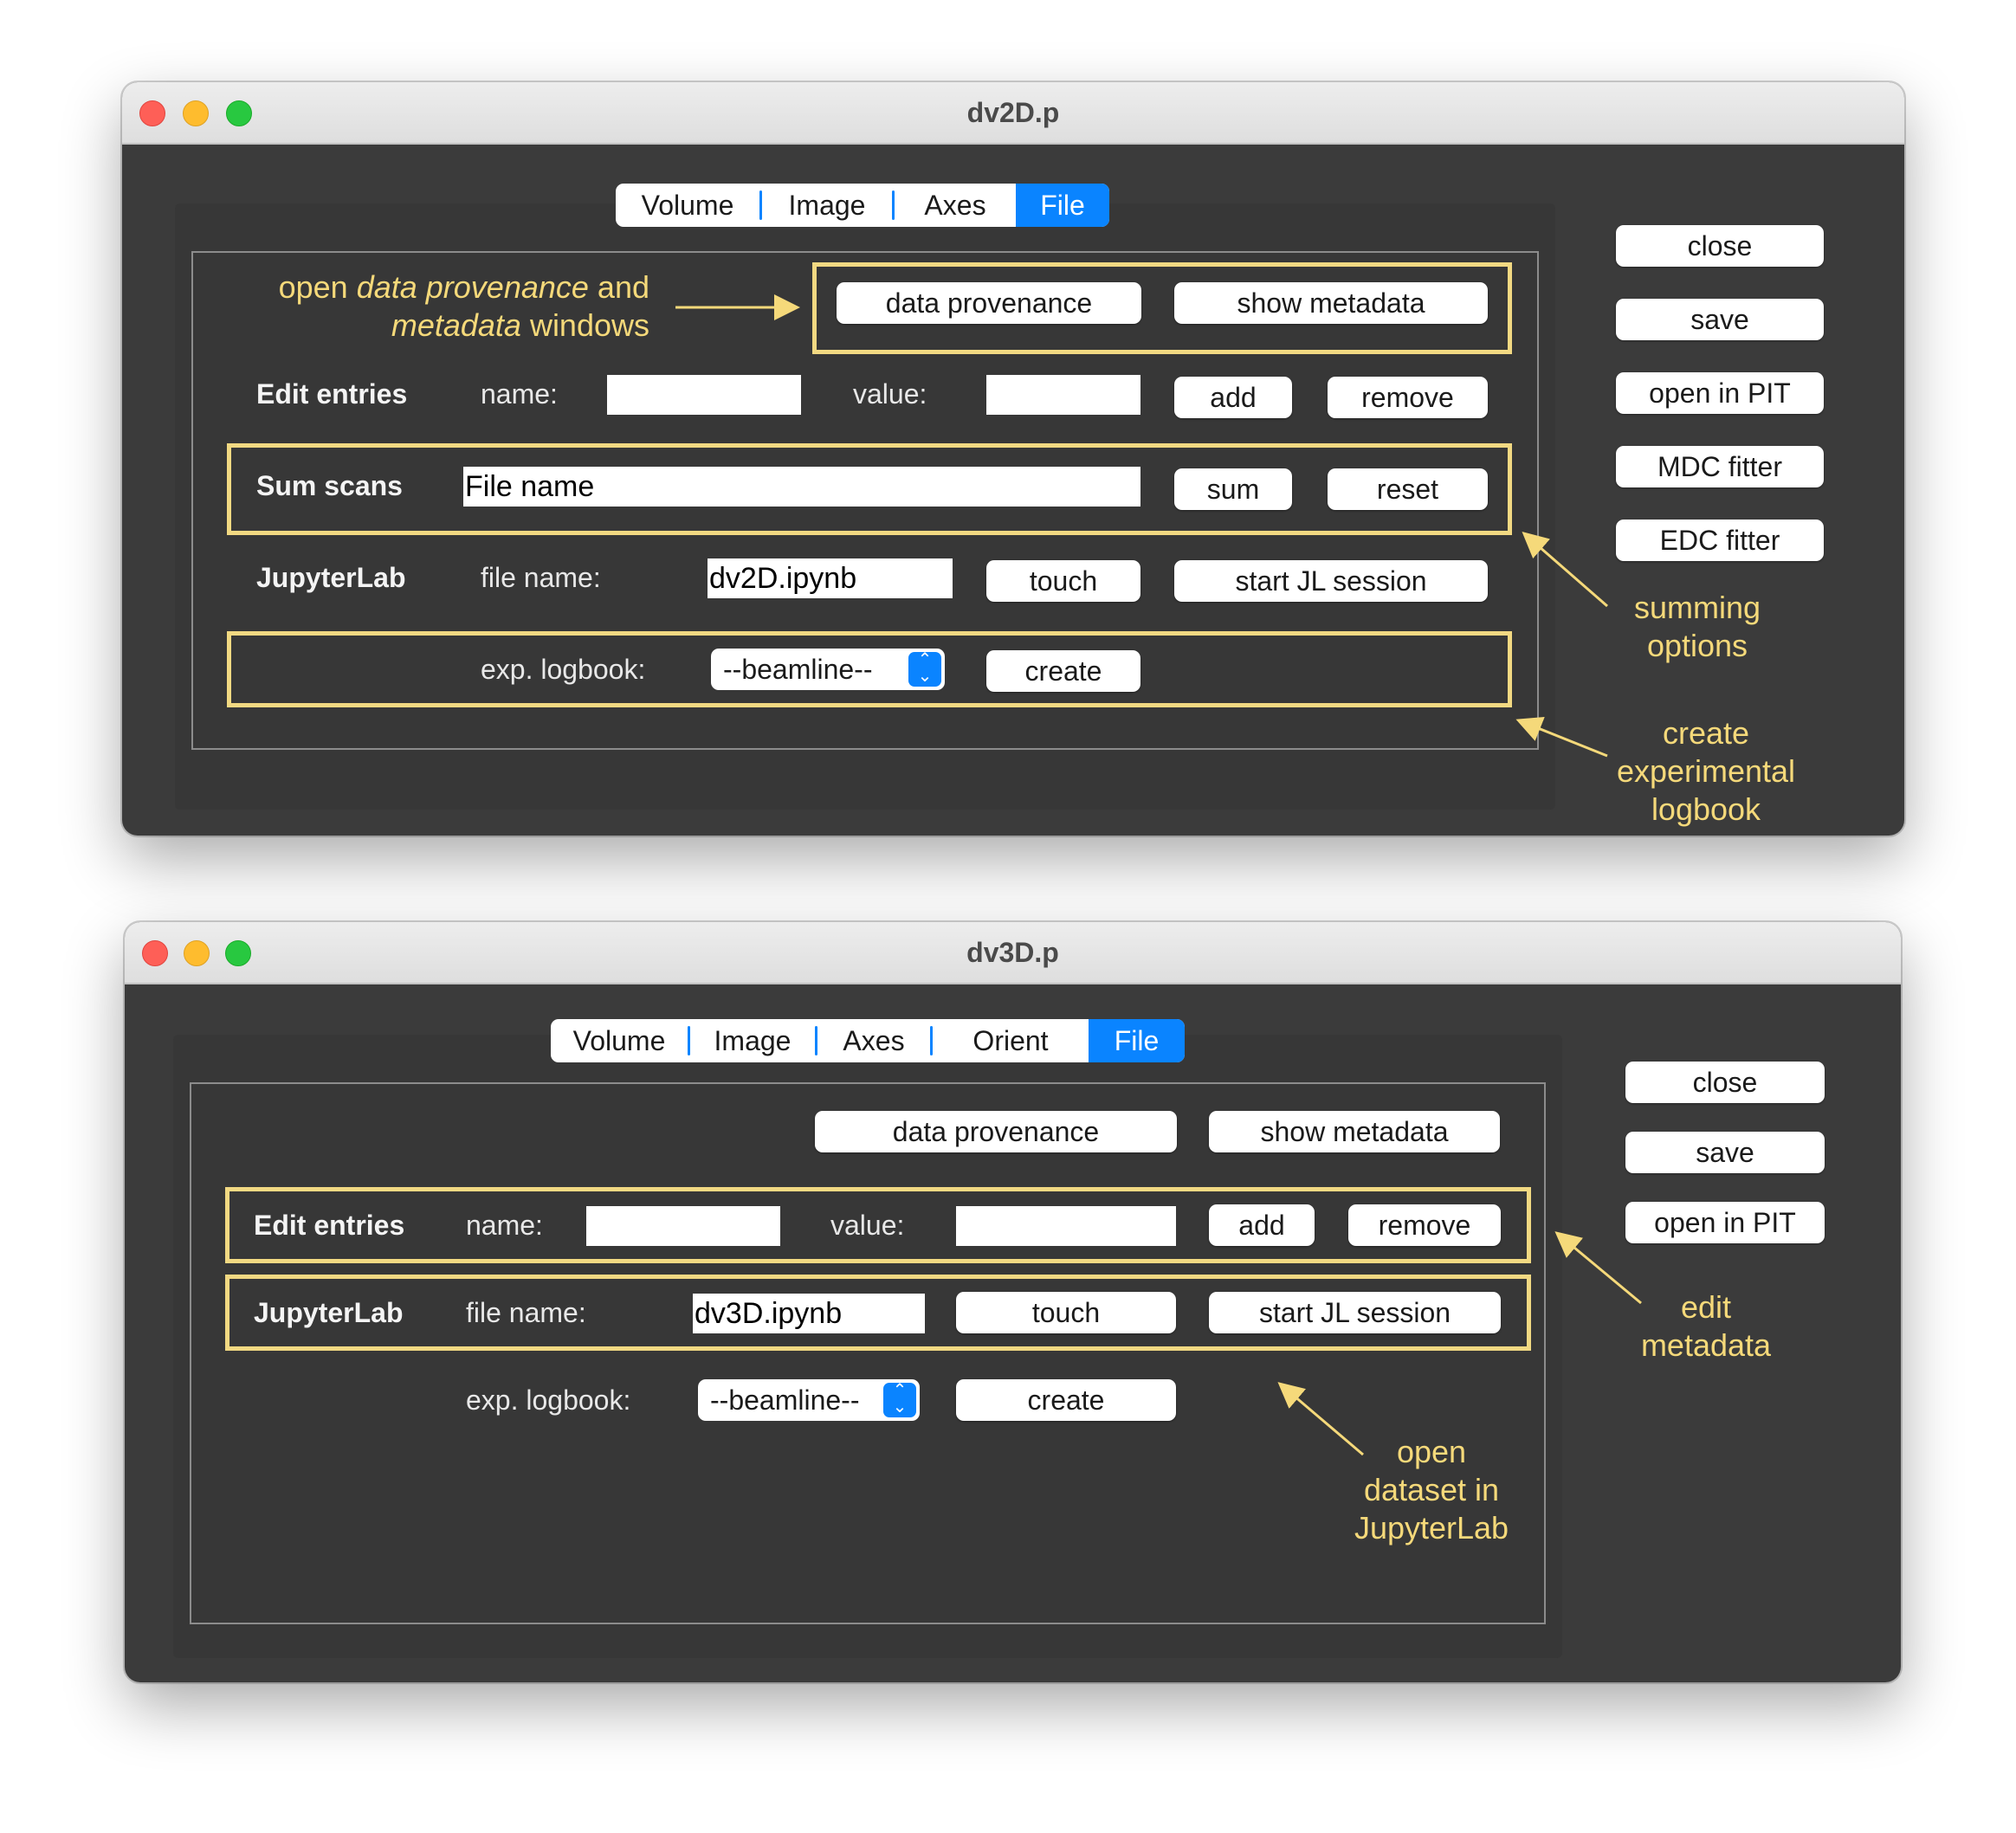 The height and width of the screenshot is (1833, 2016). What do you see at coordinates (1561, 737) in the screenshot?
I see `arrow-create-logbook` at bounding box center [1561, 737].